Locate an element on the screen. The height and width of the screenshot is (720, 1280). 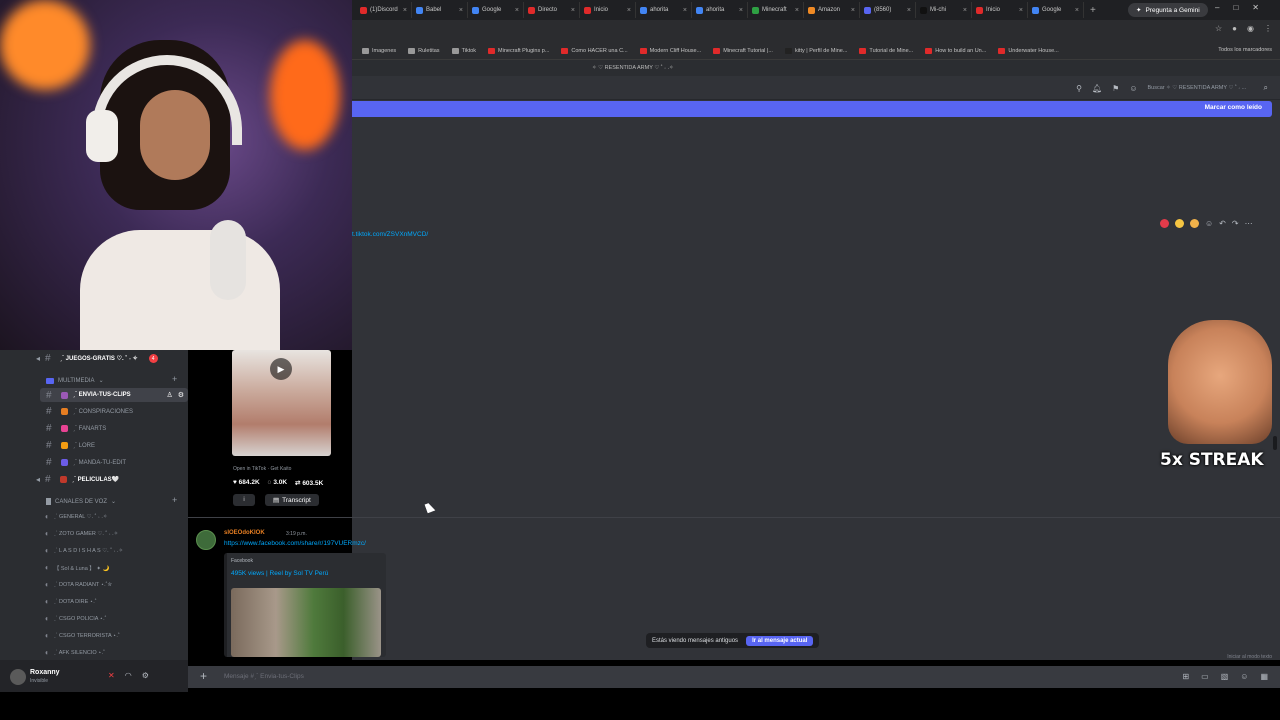
browser-tab: Directo × is located at coordinates (552, 10).